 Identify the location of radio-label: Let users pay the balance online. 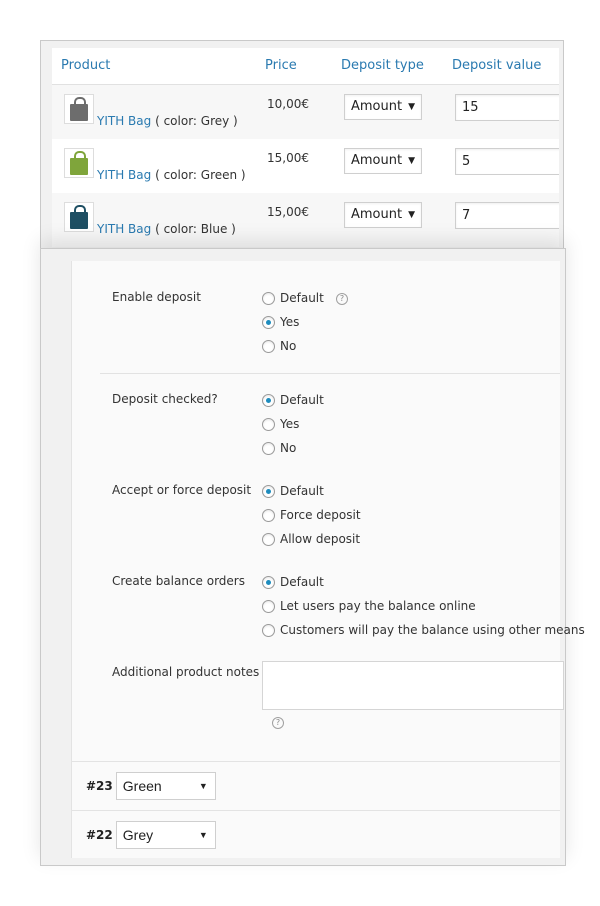
(378, 606).